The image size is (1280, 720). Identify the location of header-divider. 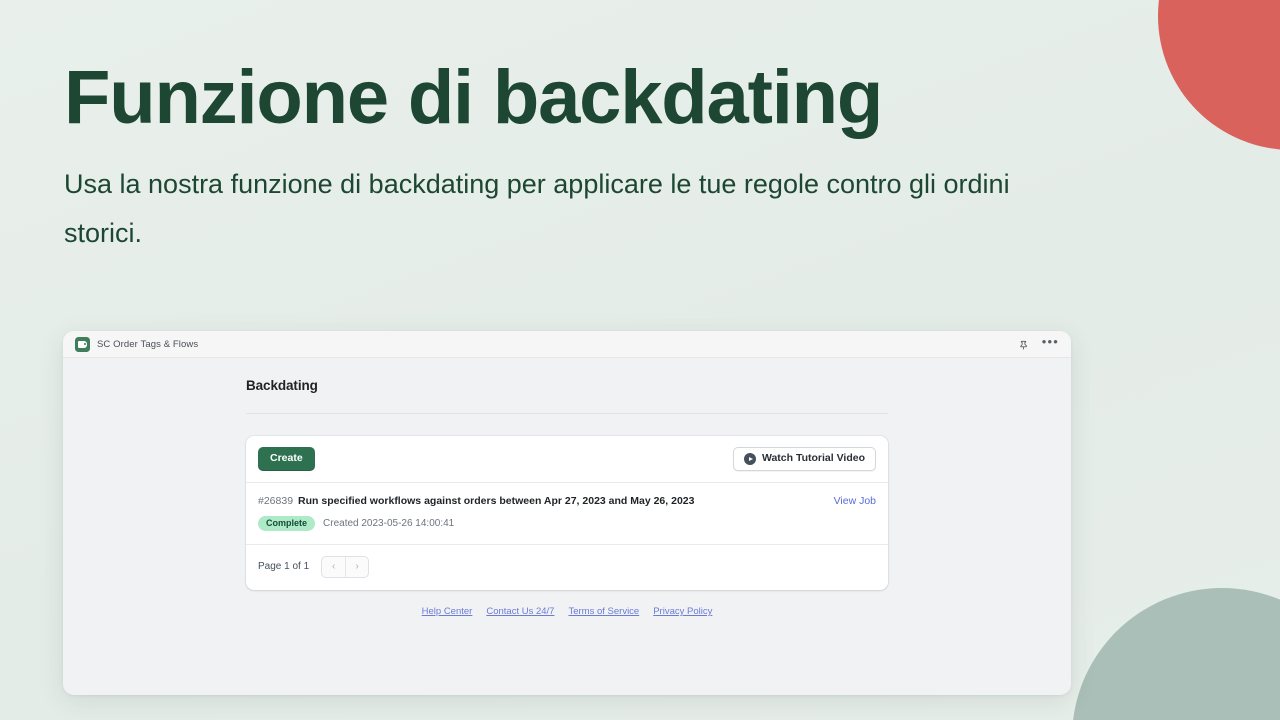
(567, 413).